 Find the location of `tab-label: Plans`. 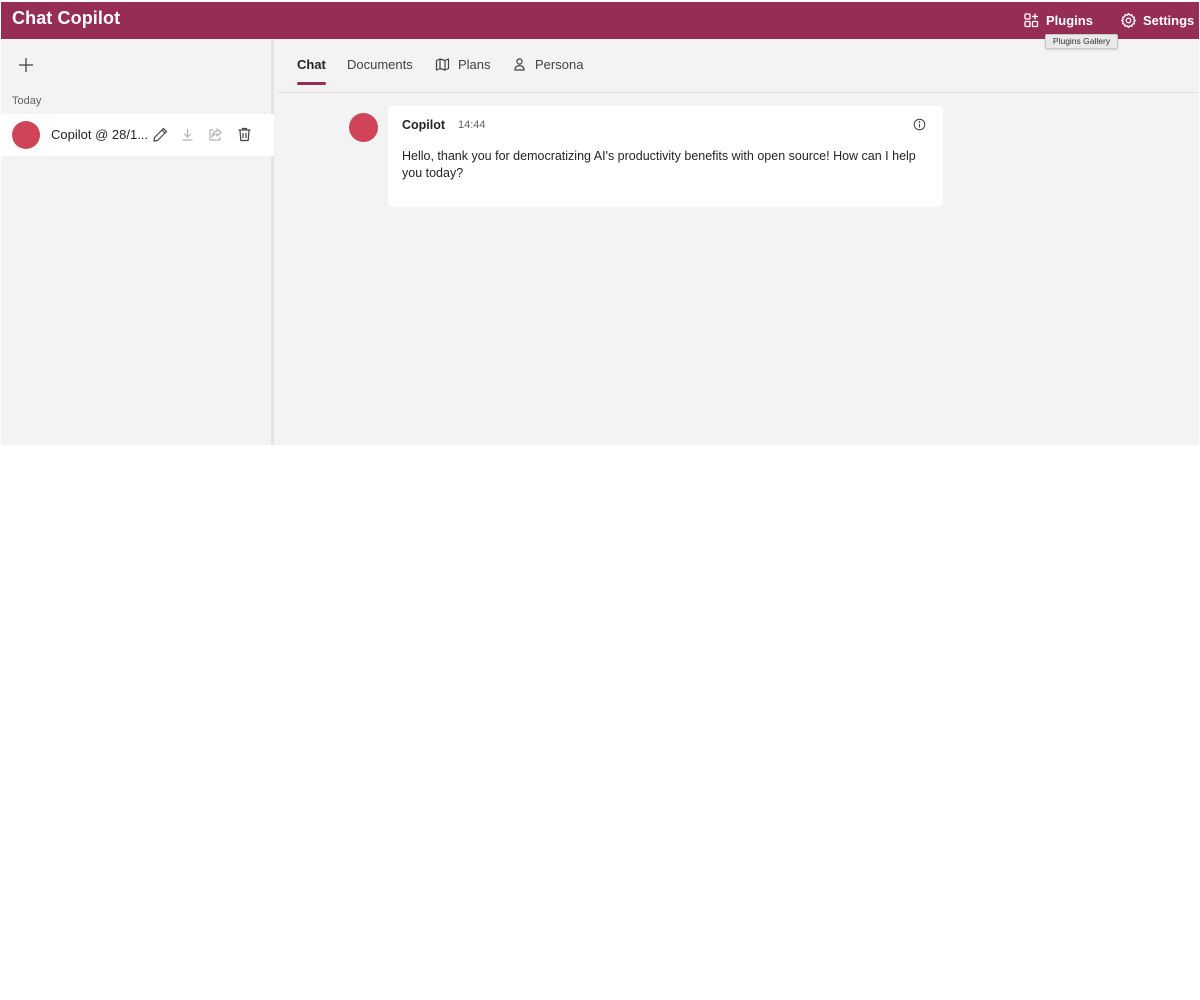

tab-label: Plans is located at coordinates (474, 64).